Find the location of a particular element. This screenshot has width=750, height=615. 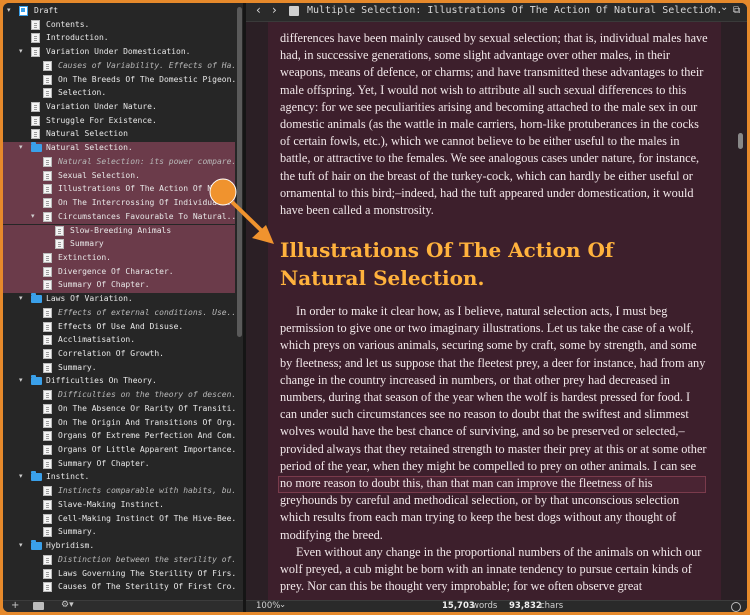

binder-item: Sexual Selection. is located at coordinates (119, 176).